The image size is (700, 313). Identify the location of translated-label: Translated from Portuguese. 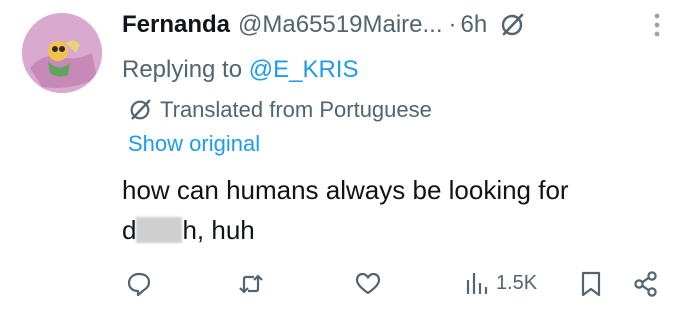
(296, 109).